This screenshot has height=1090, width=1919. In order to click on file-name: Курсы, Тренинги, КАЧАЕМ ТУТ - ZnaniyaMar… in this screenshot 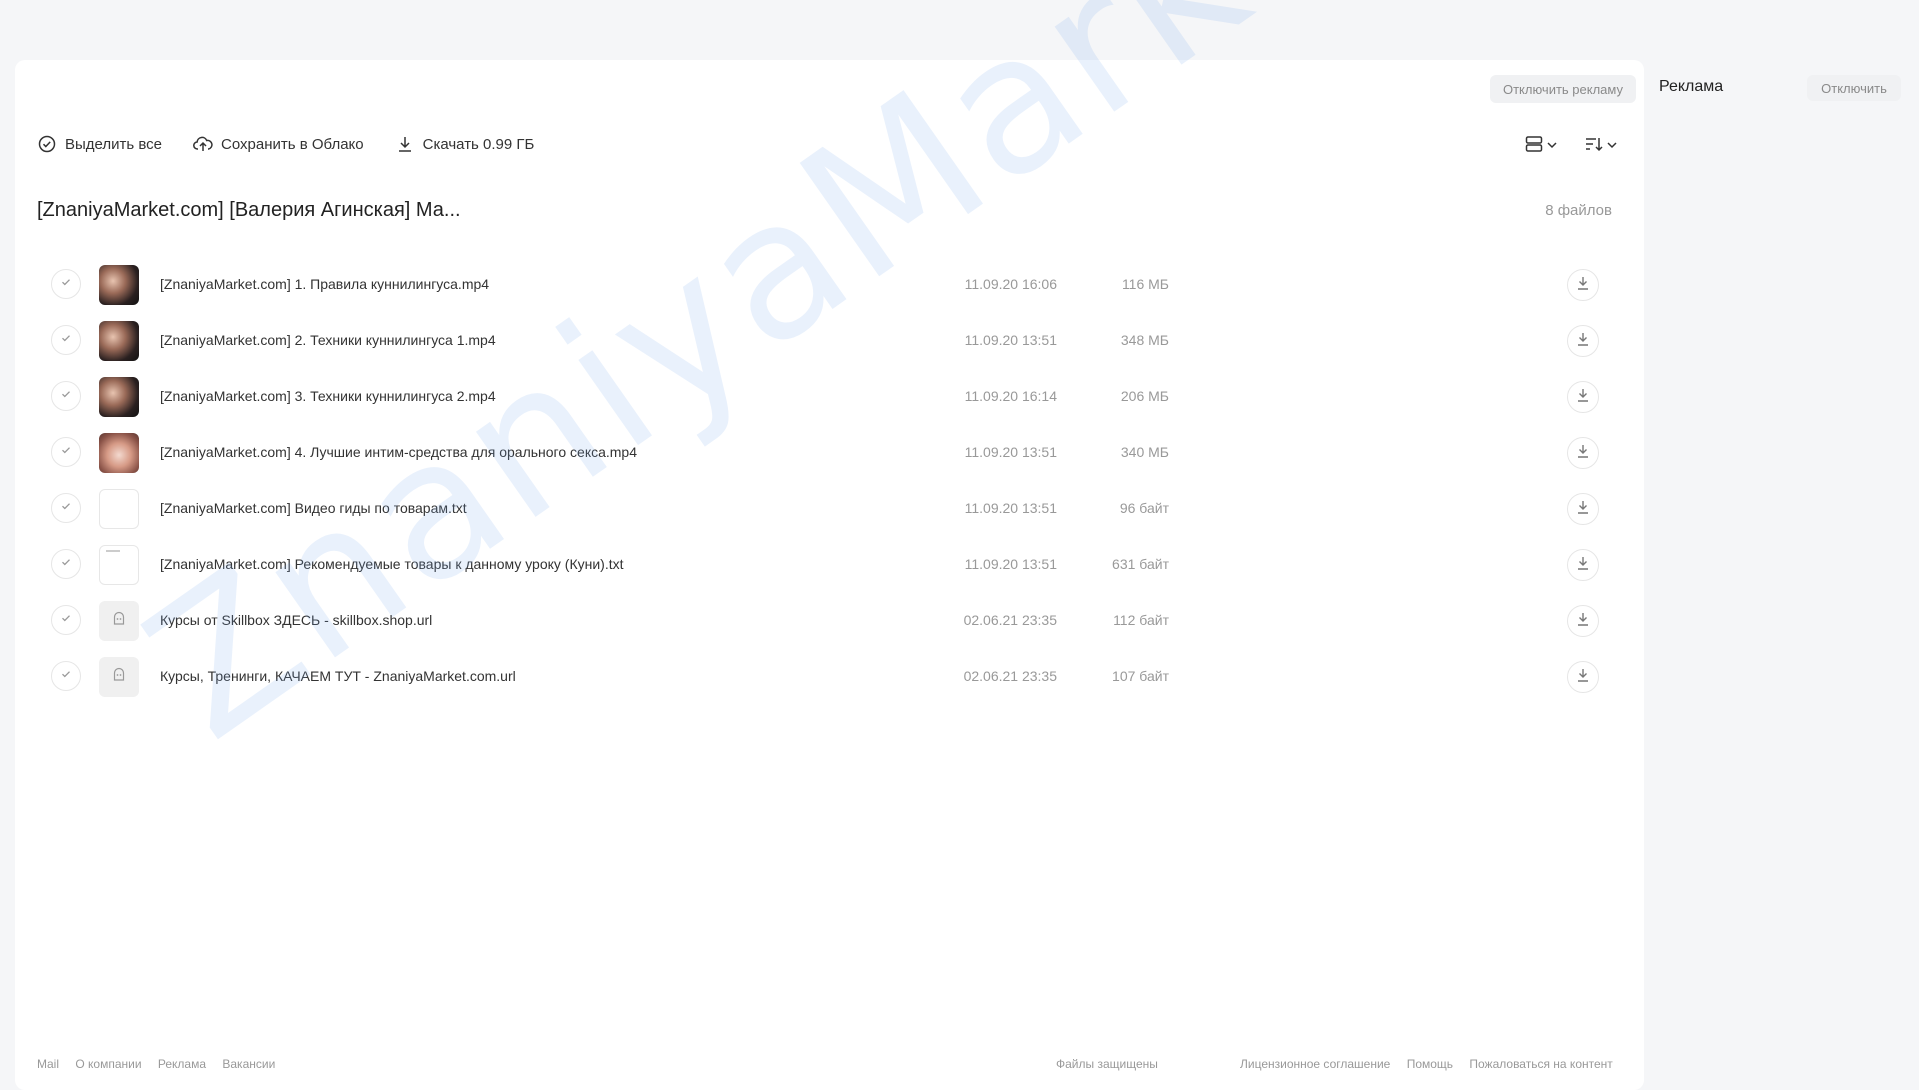, I will do `click(338, 676)`.